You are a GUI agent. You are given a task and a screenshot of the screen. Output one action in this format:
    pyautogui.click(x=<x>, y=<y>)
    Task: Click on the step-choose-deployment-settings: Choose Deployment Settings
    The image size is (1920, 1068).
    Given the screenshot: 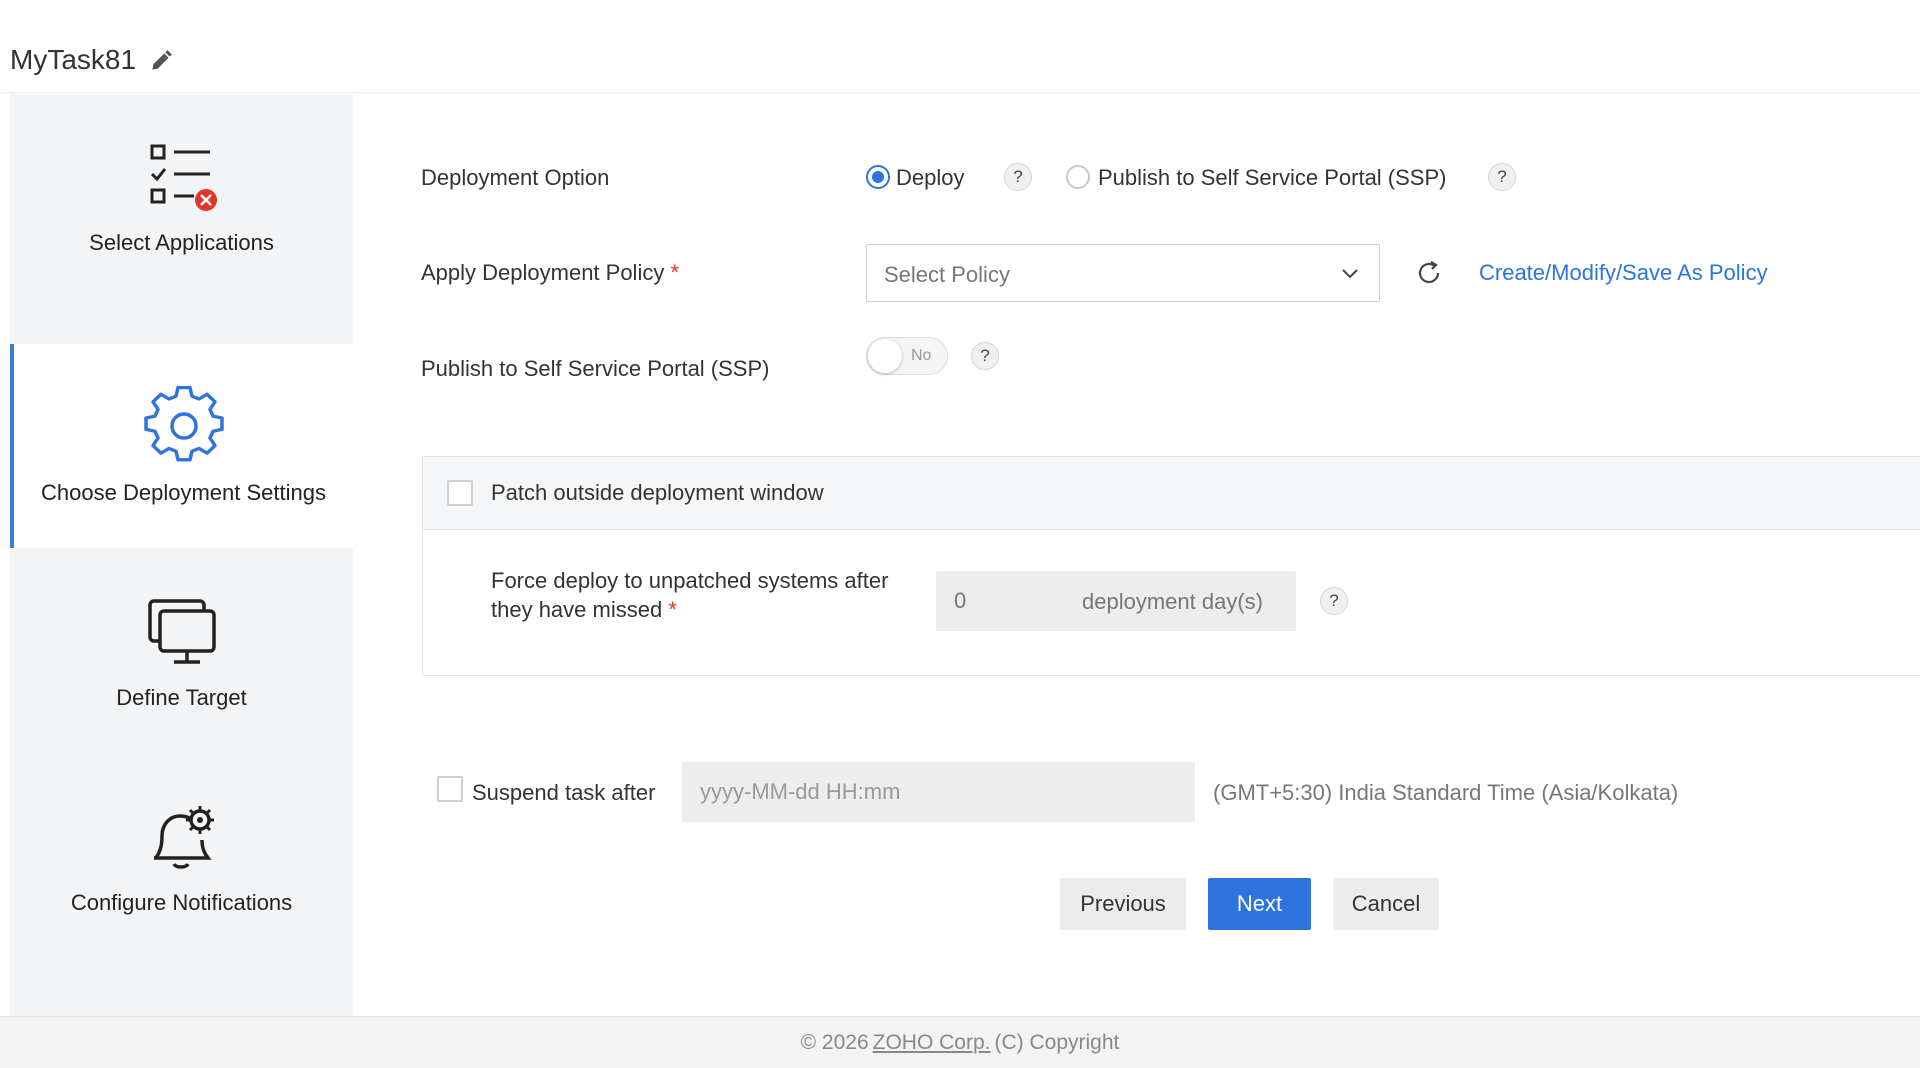 What is the action you would take?
    pyautogui.click(x=181, y=446)
    